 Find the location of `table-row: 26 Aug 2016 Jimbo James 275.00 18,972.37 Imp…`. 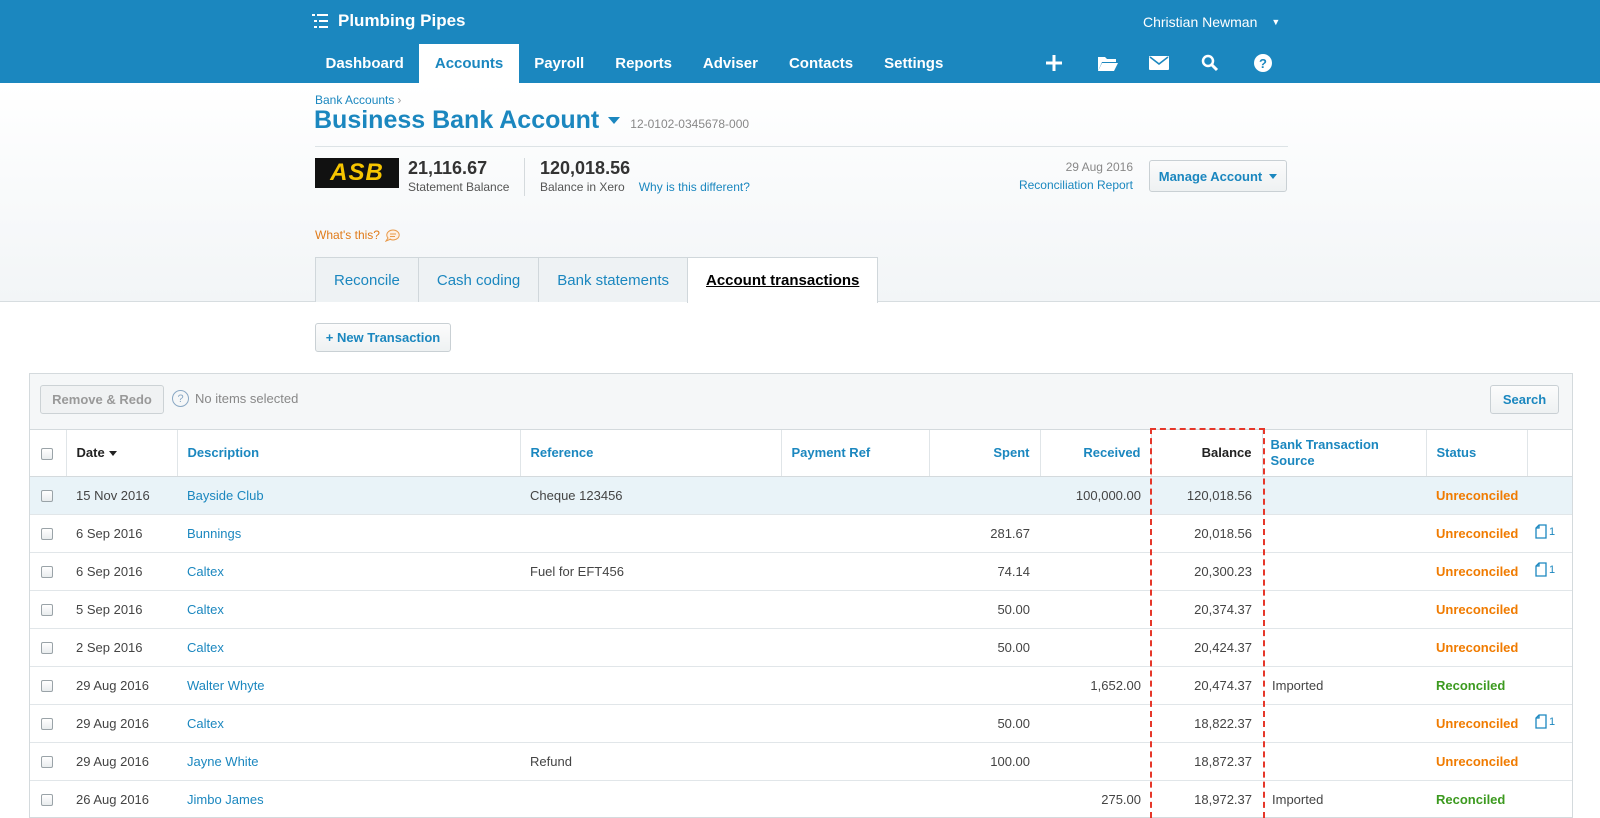

table-row: 26 Aug 2016 Jimbo James 275.00 18,972.37 Imp… is located at coordinates (801, 799).